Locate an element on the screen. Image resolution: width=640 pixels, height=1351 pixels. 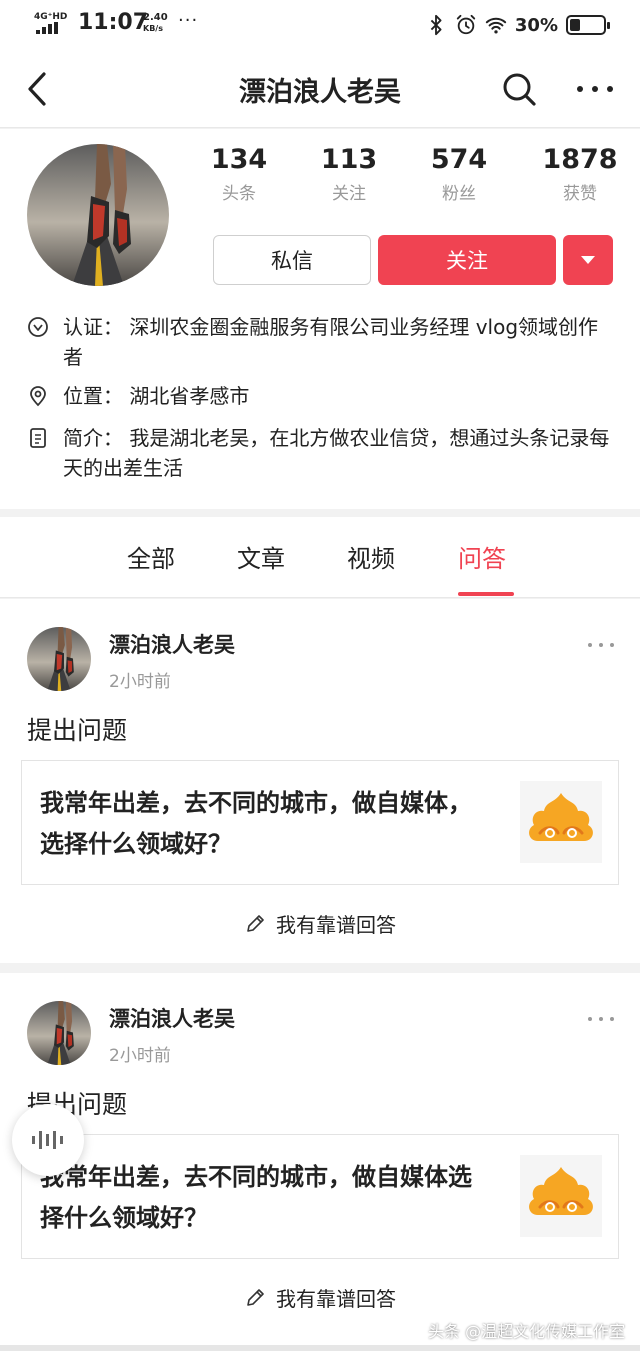
stat-label: 关注 is located at coordinates (349, 194).